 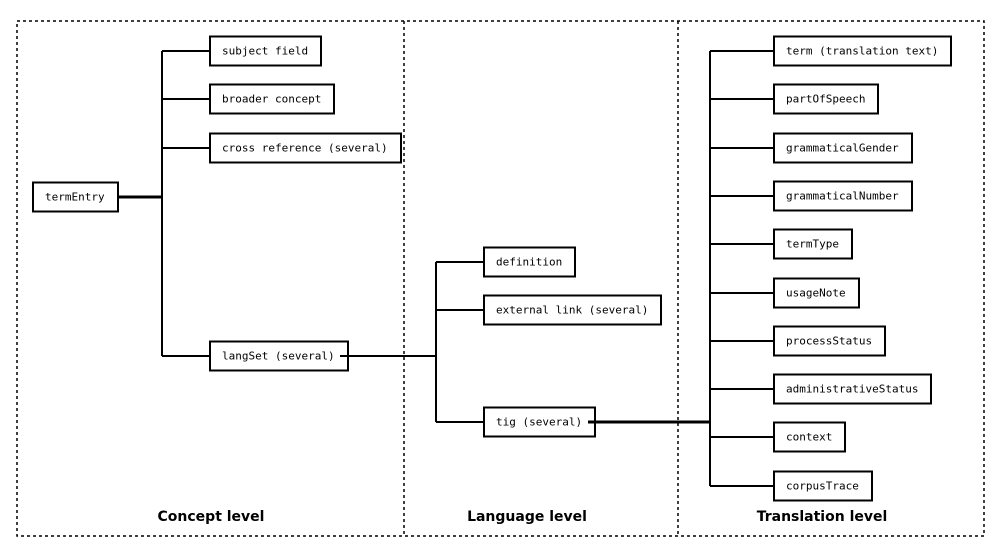 I want to click on translation-node-label: usageNote, so click(x=816, y=293).